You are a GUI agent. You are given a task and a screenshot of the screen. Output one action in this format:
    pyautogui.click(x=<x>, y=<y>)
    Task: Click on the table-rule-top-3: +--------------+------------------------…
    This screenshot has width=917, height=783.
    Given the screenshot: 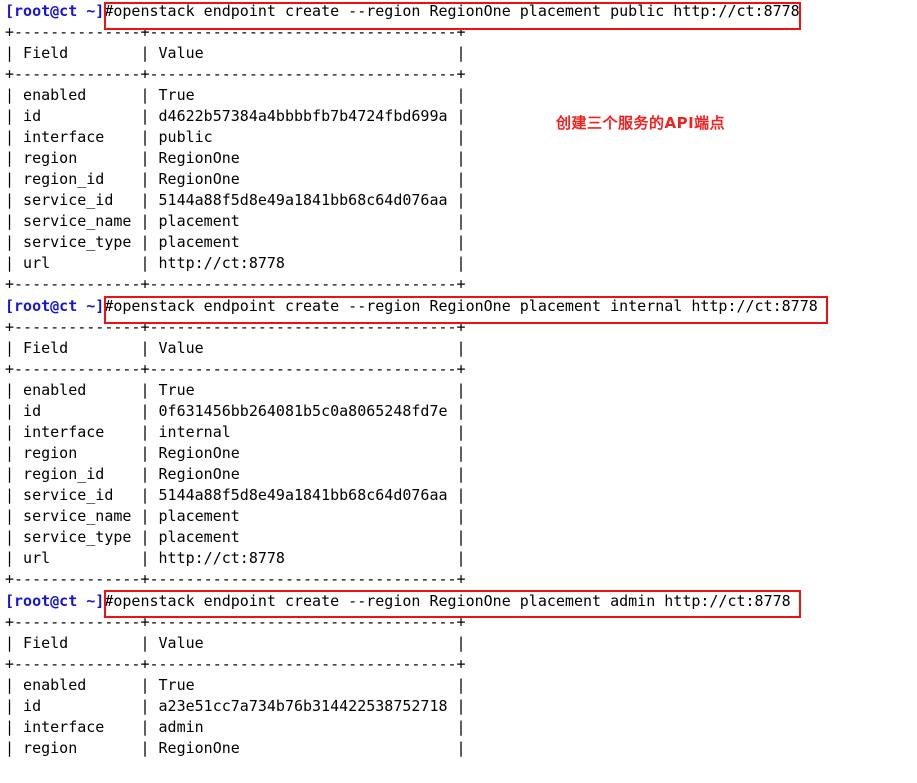 What is the action you would take?
    pyautogui.click(x=235, y=622)
    